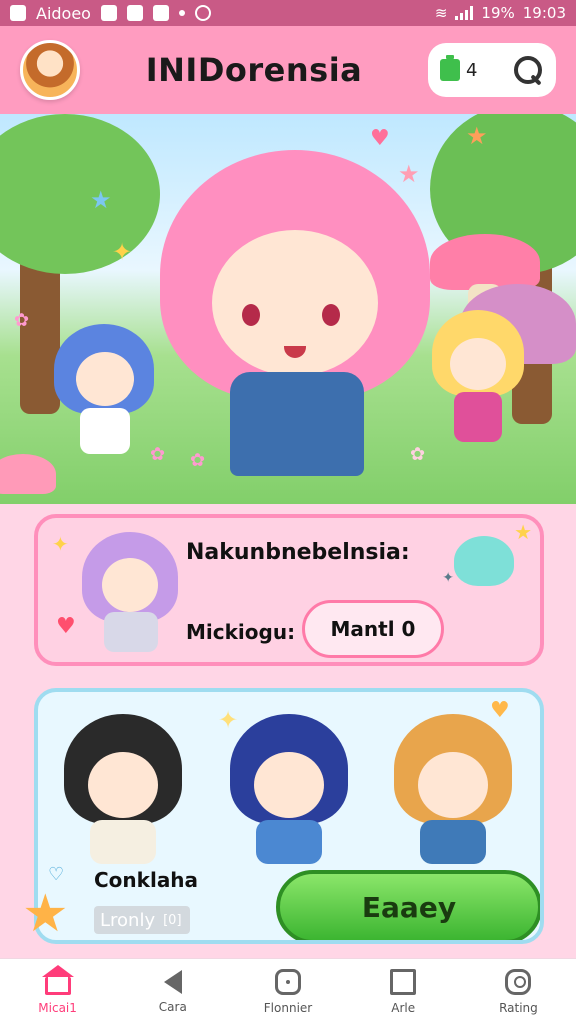  I want to click on blonde-character, so click(478, 380).